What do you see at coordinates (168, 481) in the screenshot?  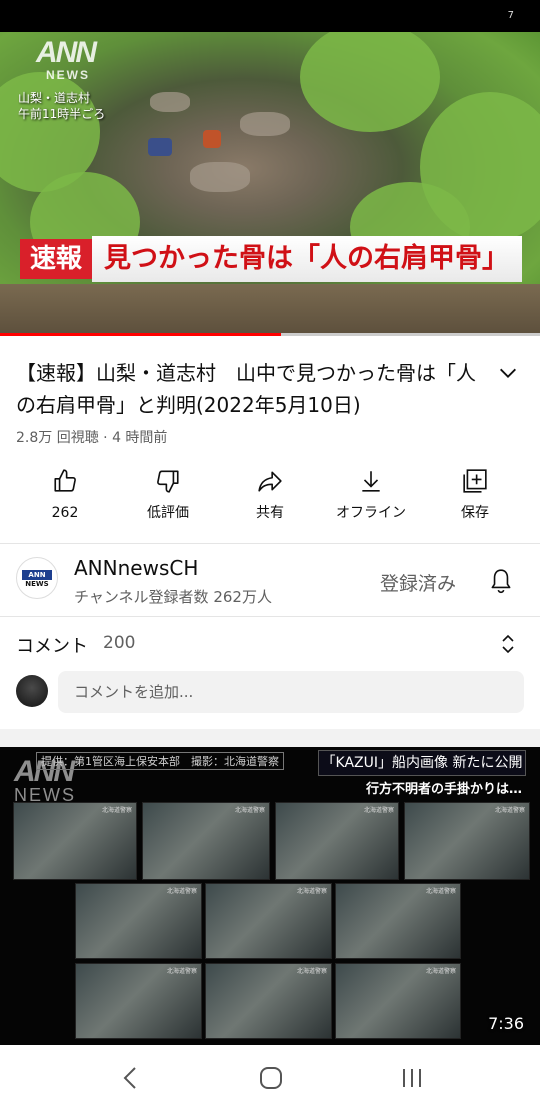 I see `thumbs-down-icon` at bounding box center [168, 481].